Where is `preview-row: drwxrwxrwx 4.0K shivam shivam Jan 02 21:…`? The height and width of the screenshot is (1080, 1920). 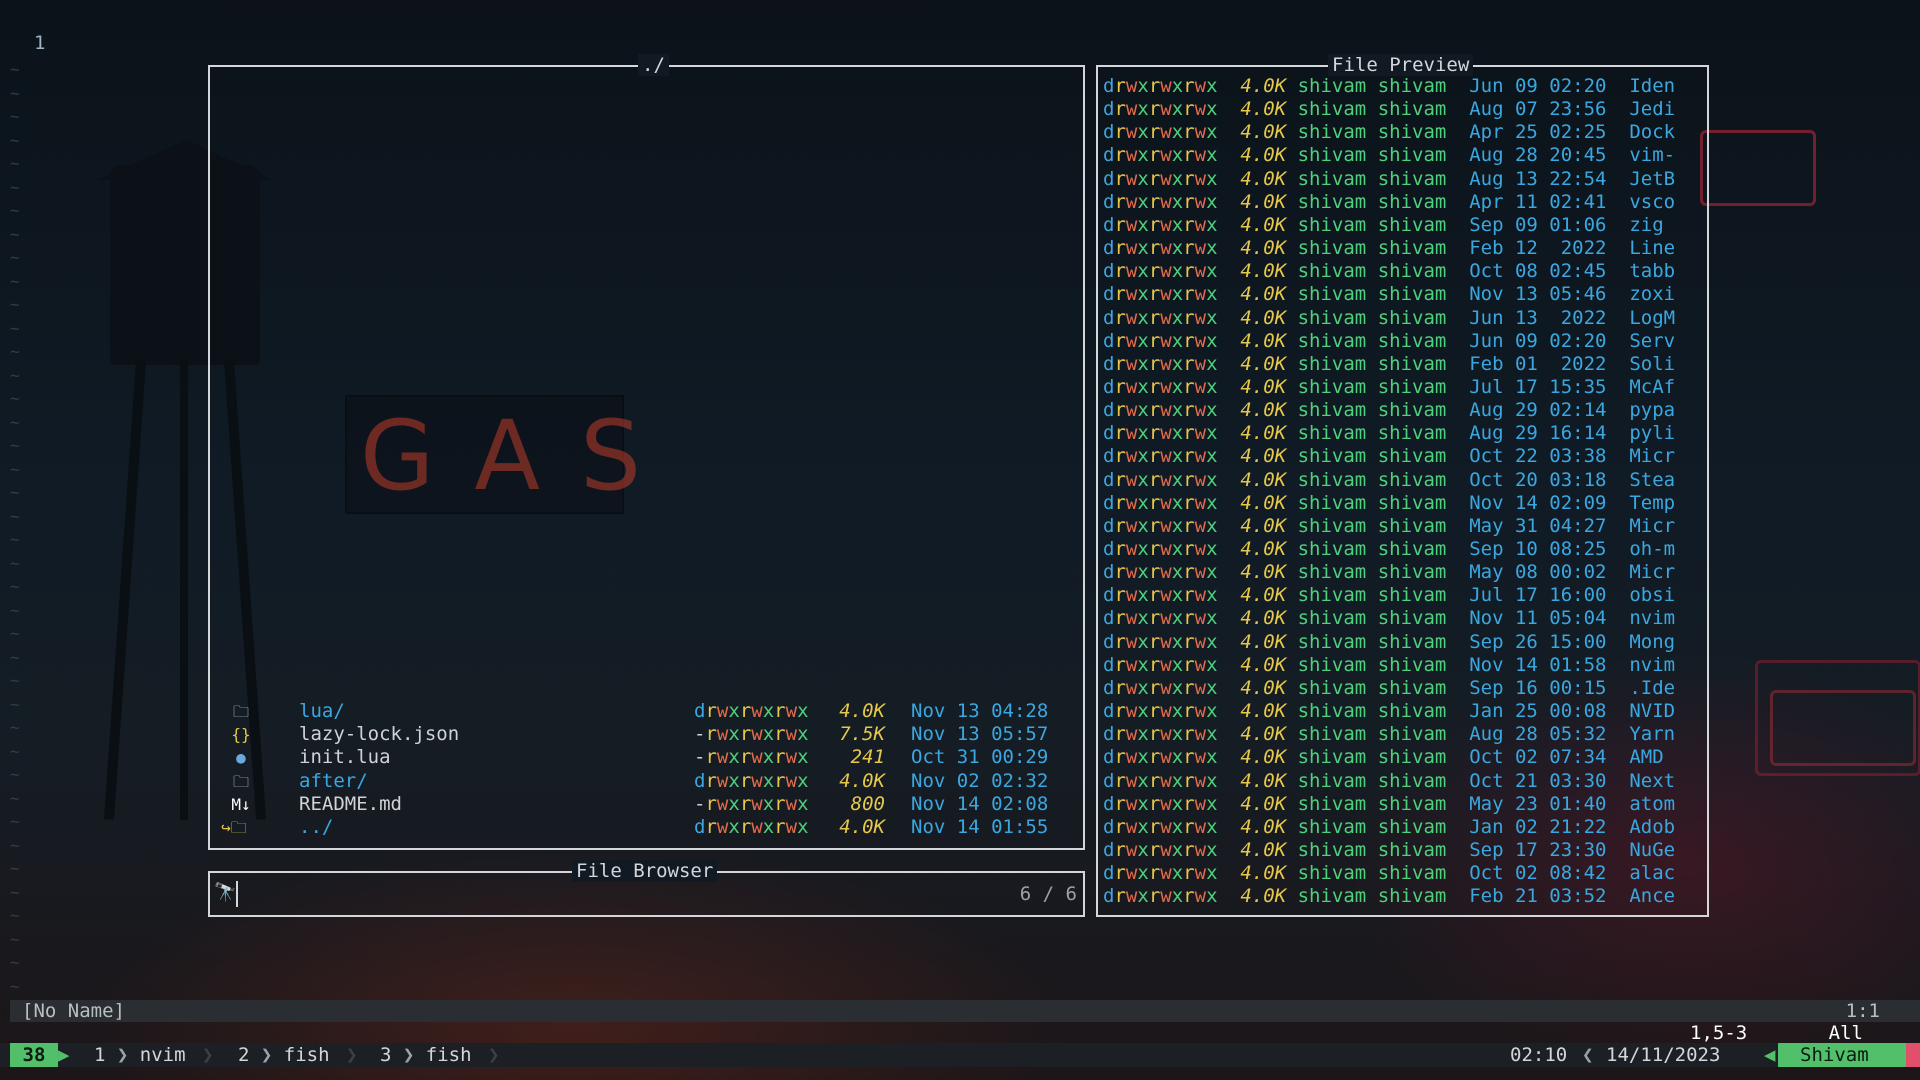 preview-row: drwxrwxrwx 4.0K shivam shivam Jan 02 21:… is located at coordinates (1389, 827).